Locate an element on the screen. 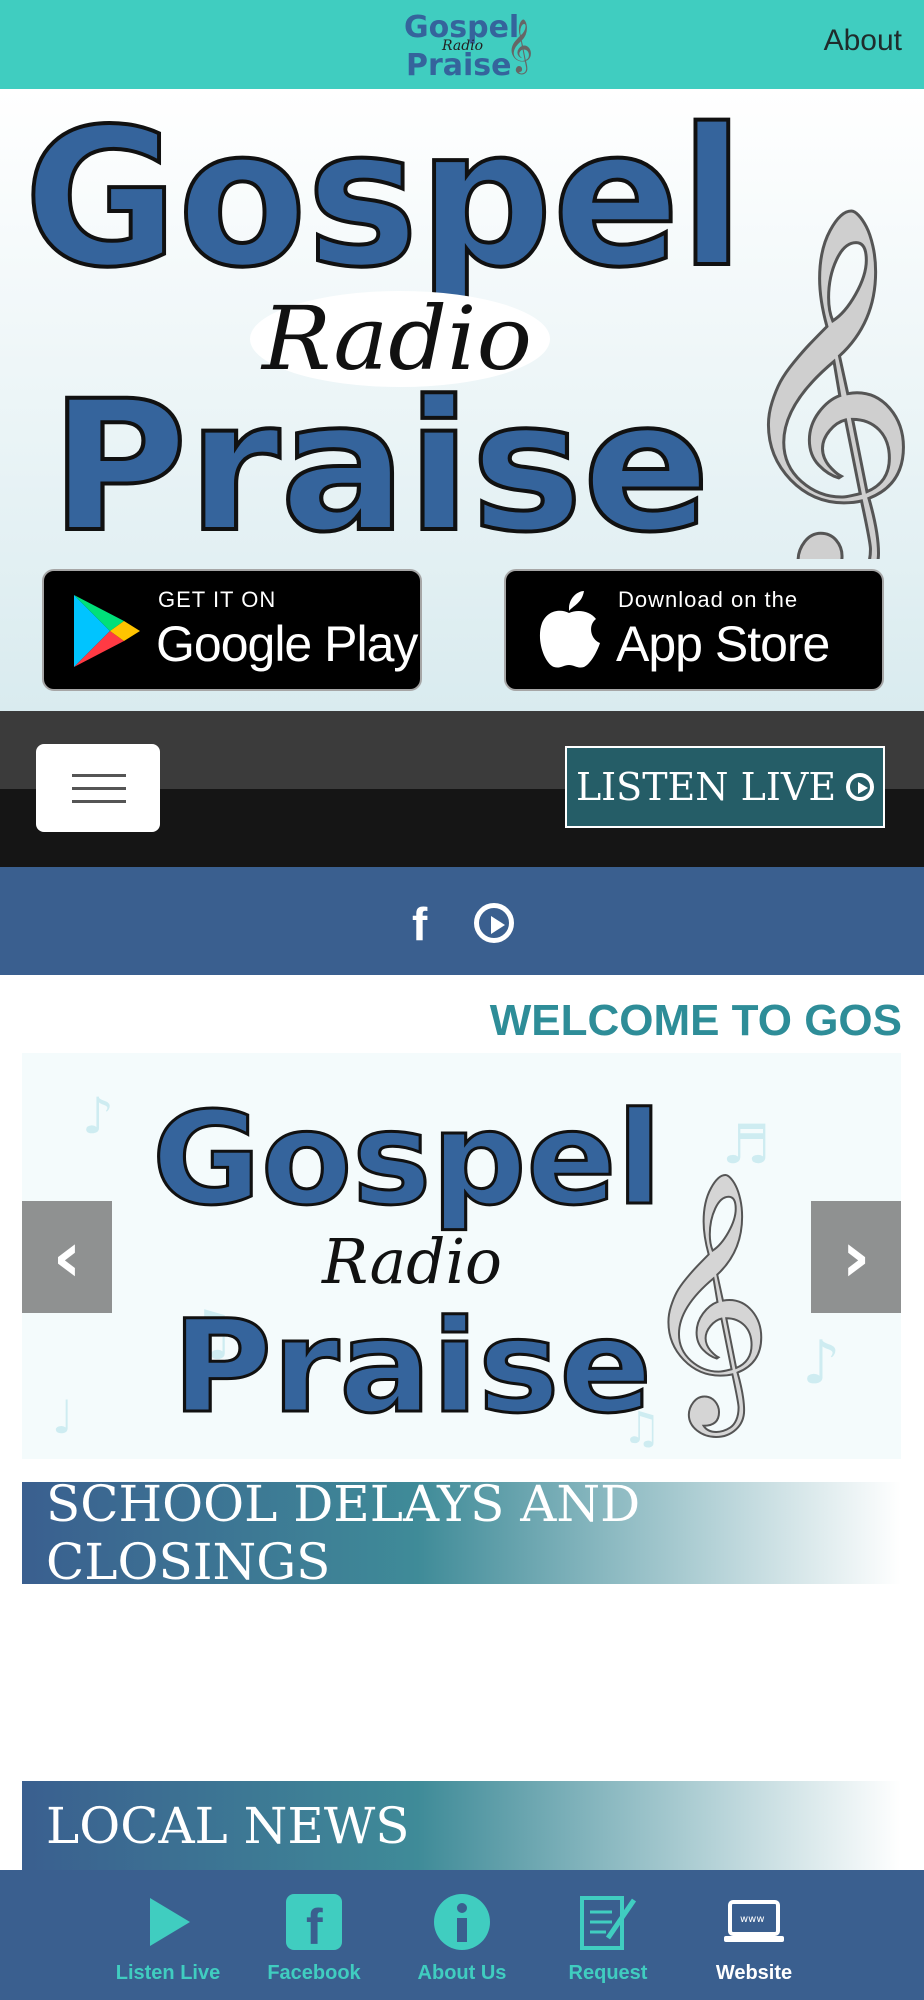 The height and width of the screenshot is (2000, 924). tab-label: About Us is located at coordinates (462, 1973).